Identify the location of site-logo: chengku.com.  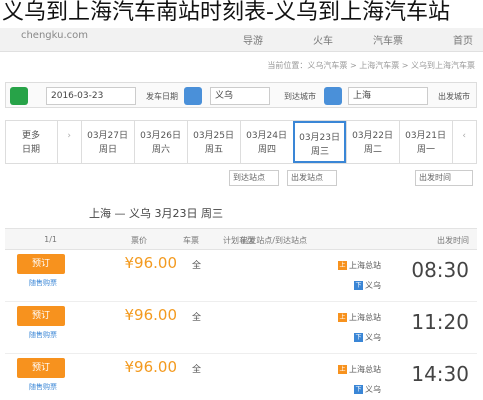
(54, 35).